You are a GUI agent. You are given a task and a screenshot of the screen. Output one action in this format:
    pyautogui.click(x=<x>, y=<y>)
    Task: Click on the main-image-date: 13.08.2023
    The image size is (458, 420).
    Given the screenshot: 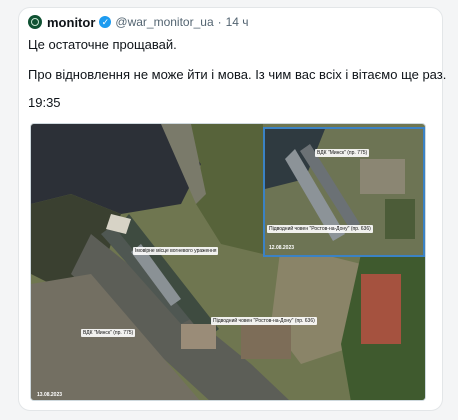 What is the action you would take?
    pyautogui.click(x=50, y=395)
    